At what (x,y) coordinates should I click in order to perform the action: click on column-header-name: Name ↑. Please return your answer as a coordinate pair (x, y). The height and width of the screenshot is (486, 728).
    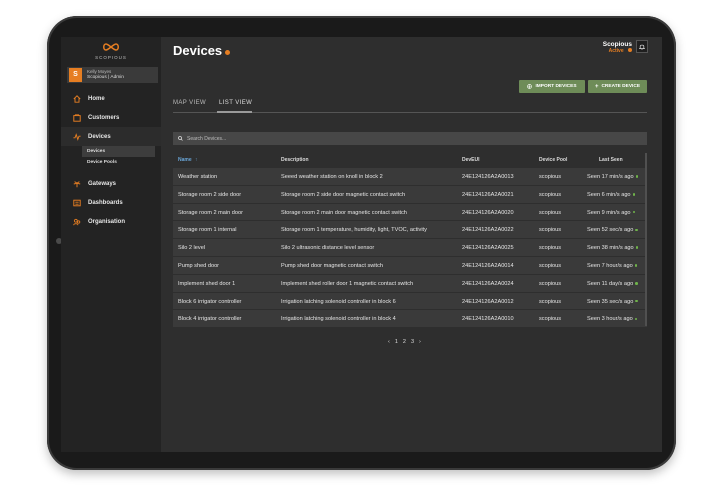
    Looking at the image, I should click on (188, 160).